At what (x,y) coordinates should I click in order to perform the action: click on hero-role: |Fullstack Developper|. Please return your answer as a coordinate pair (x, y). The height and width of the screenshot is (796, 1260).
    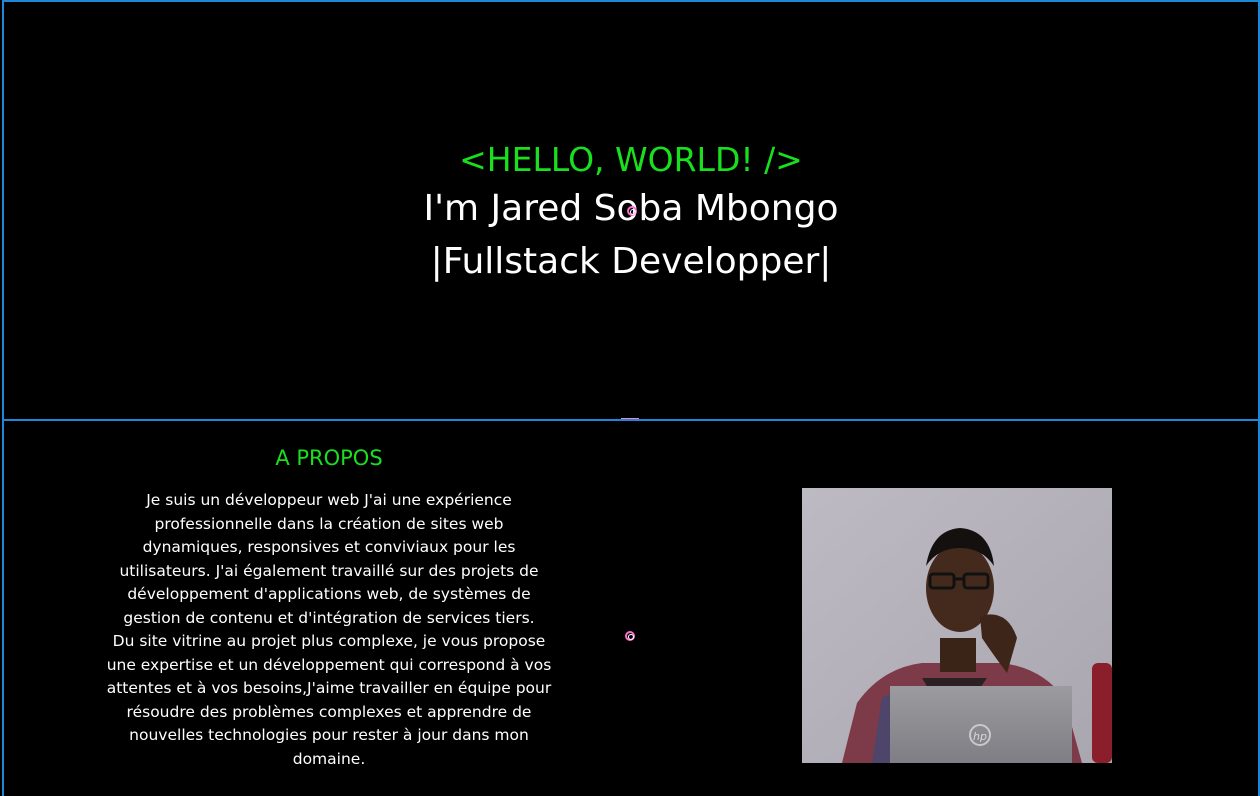
    Looking at the image, I should click on (631, 261).